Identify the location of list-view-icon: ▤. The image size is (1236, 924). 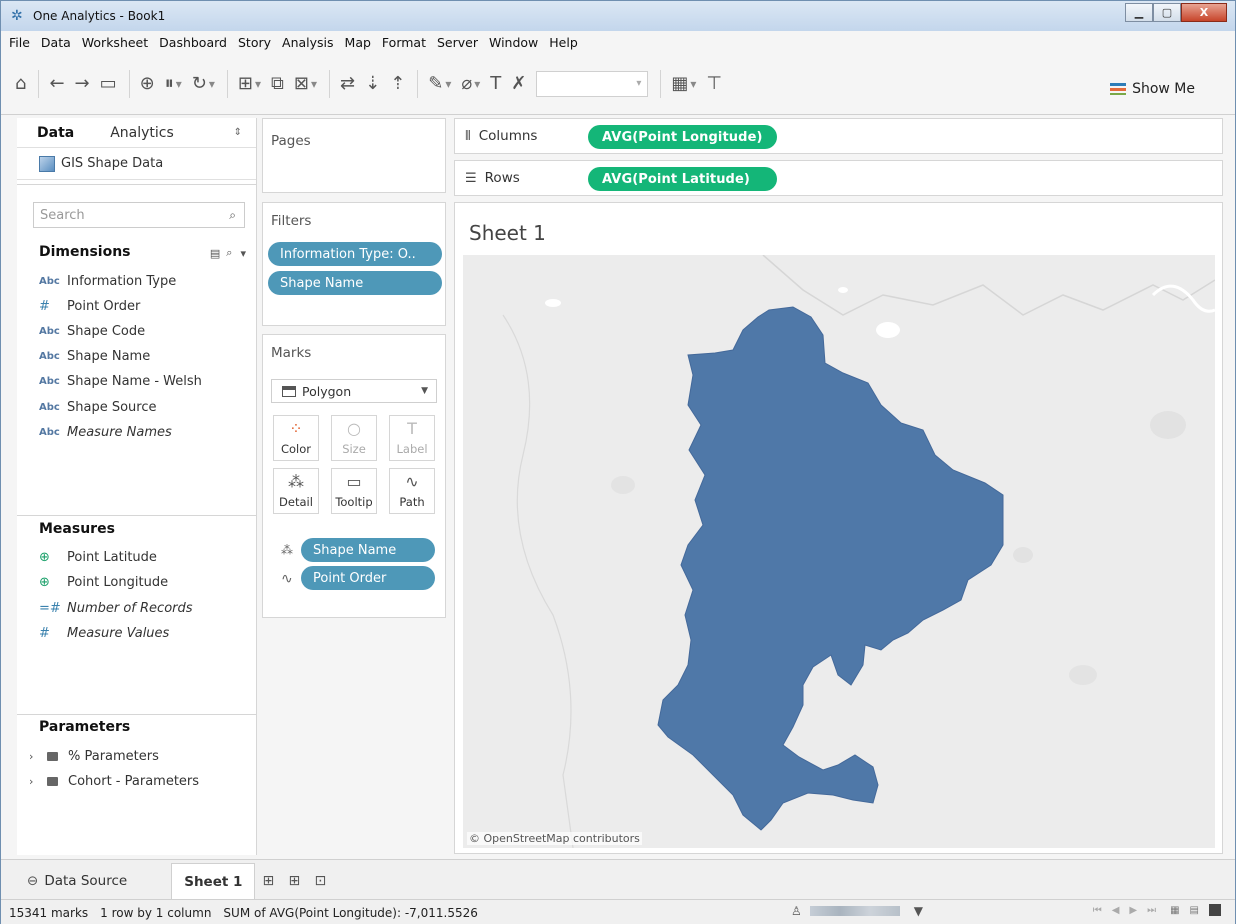
(215, 253).